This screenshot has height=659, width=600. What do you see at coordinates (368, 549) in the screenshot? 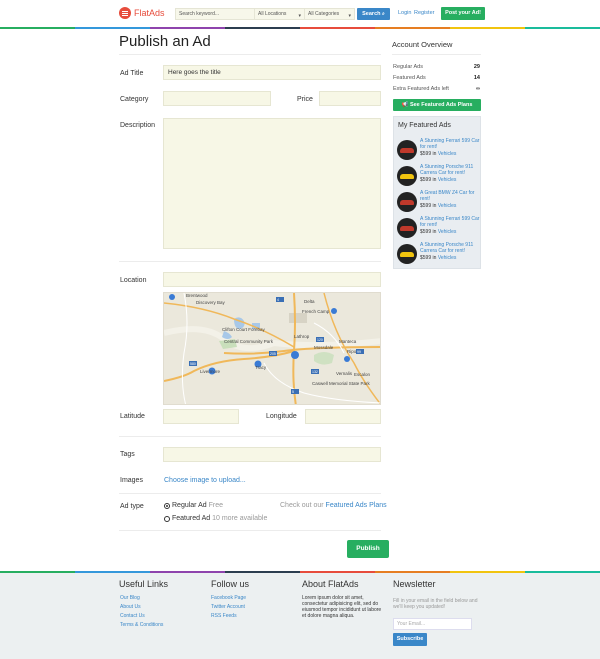
I see `publish-button: Publish` at bounding box center [368, 549].